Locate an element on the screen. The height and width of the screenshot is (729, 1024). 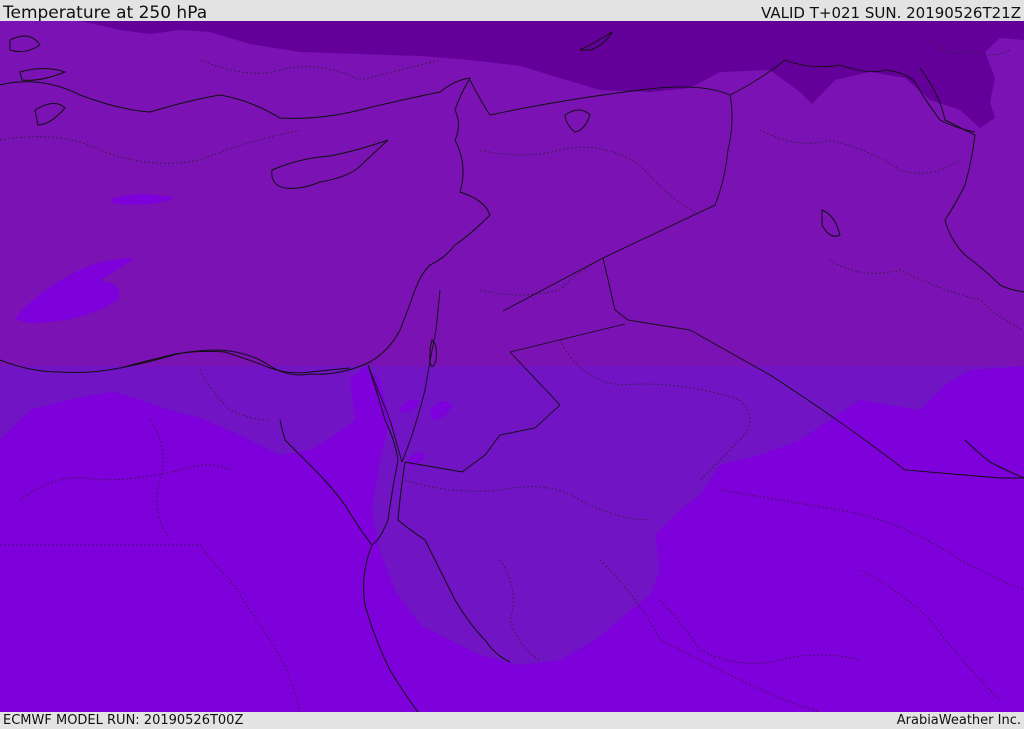
map-title: Temperature at 250 hPa is located at coordinates (105, 13).